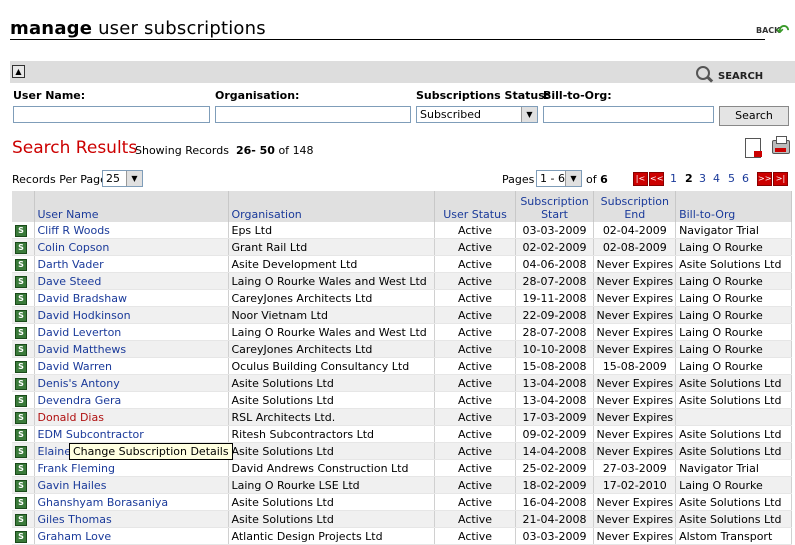 The height and width of the screenshot is (545, 795). I want to click on user-name-input, so click(111, 114).